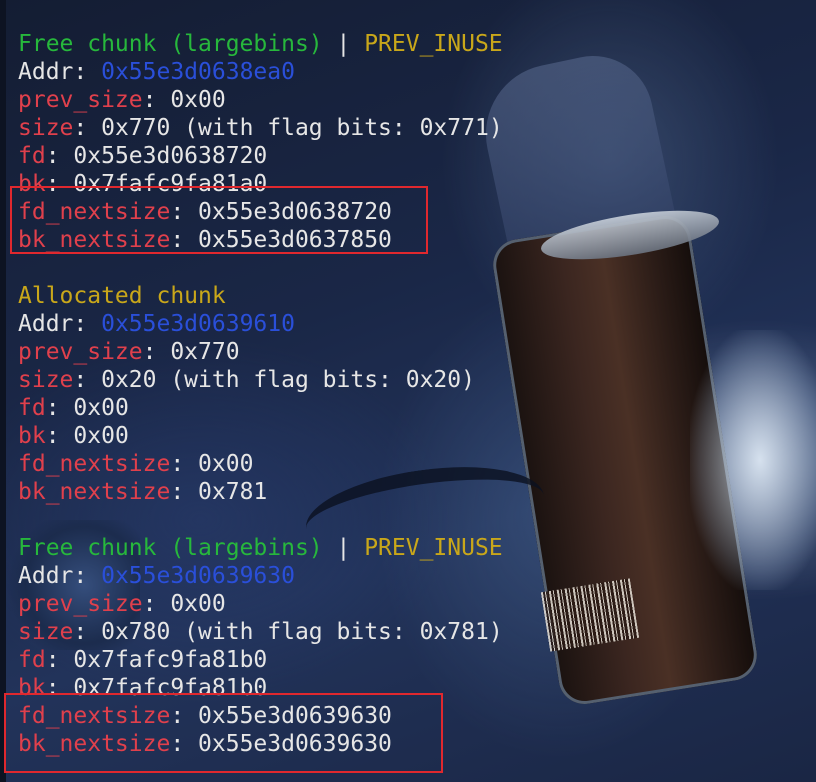 This screenshot has height=782, width=816. Describe the element at coordinates (260, 296) in the screenshot. I see `chunk-header: Allocated chunk` at that location.